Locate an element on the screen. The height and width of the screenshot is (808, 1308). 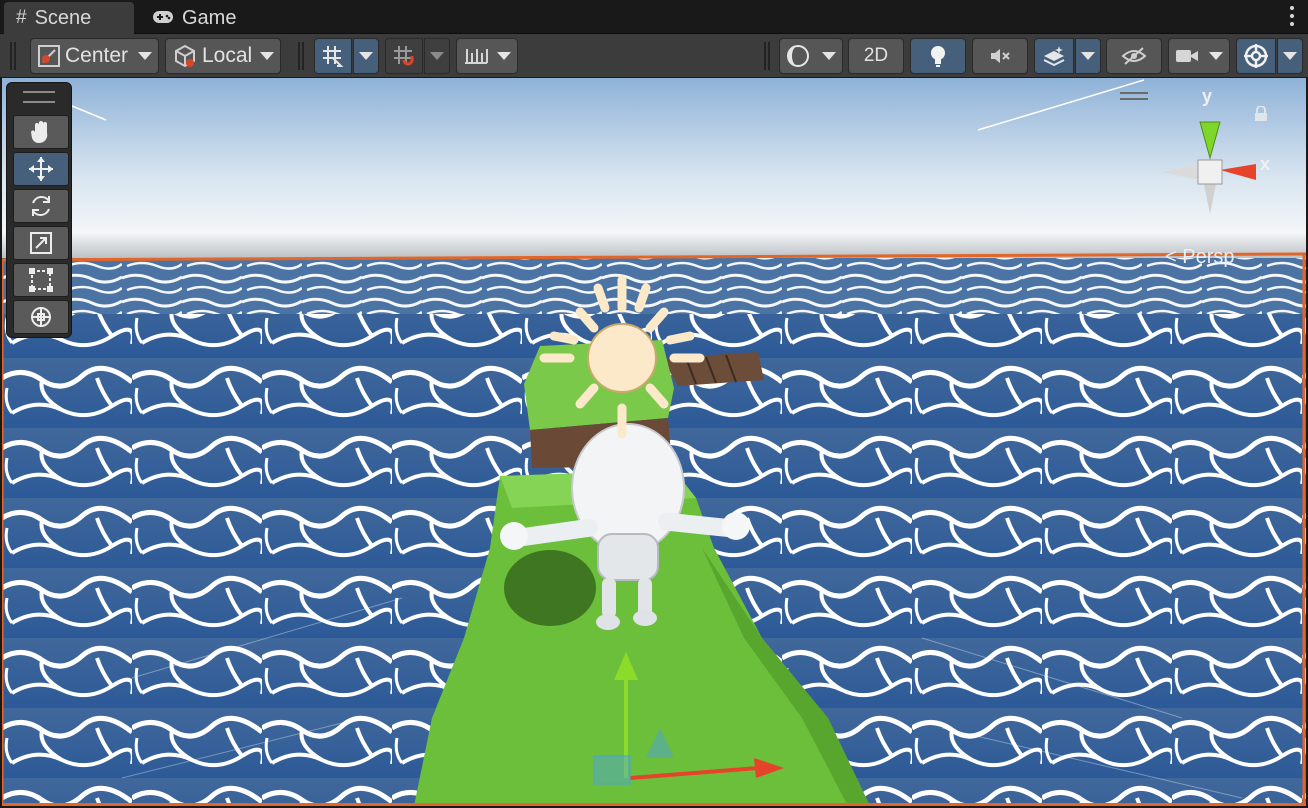
lightbulb-icon is located at coordinates (938, 56).